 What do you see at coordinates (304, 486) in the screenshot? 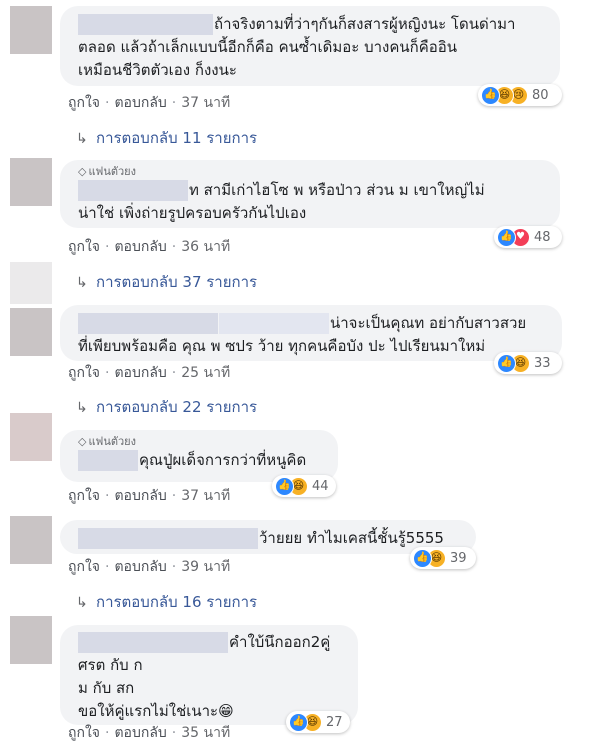
I see `reaction-summary: 👍 😆 44` at bounding box center [304, 486].